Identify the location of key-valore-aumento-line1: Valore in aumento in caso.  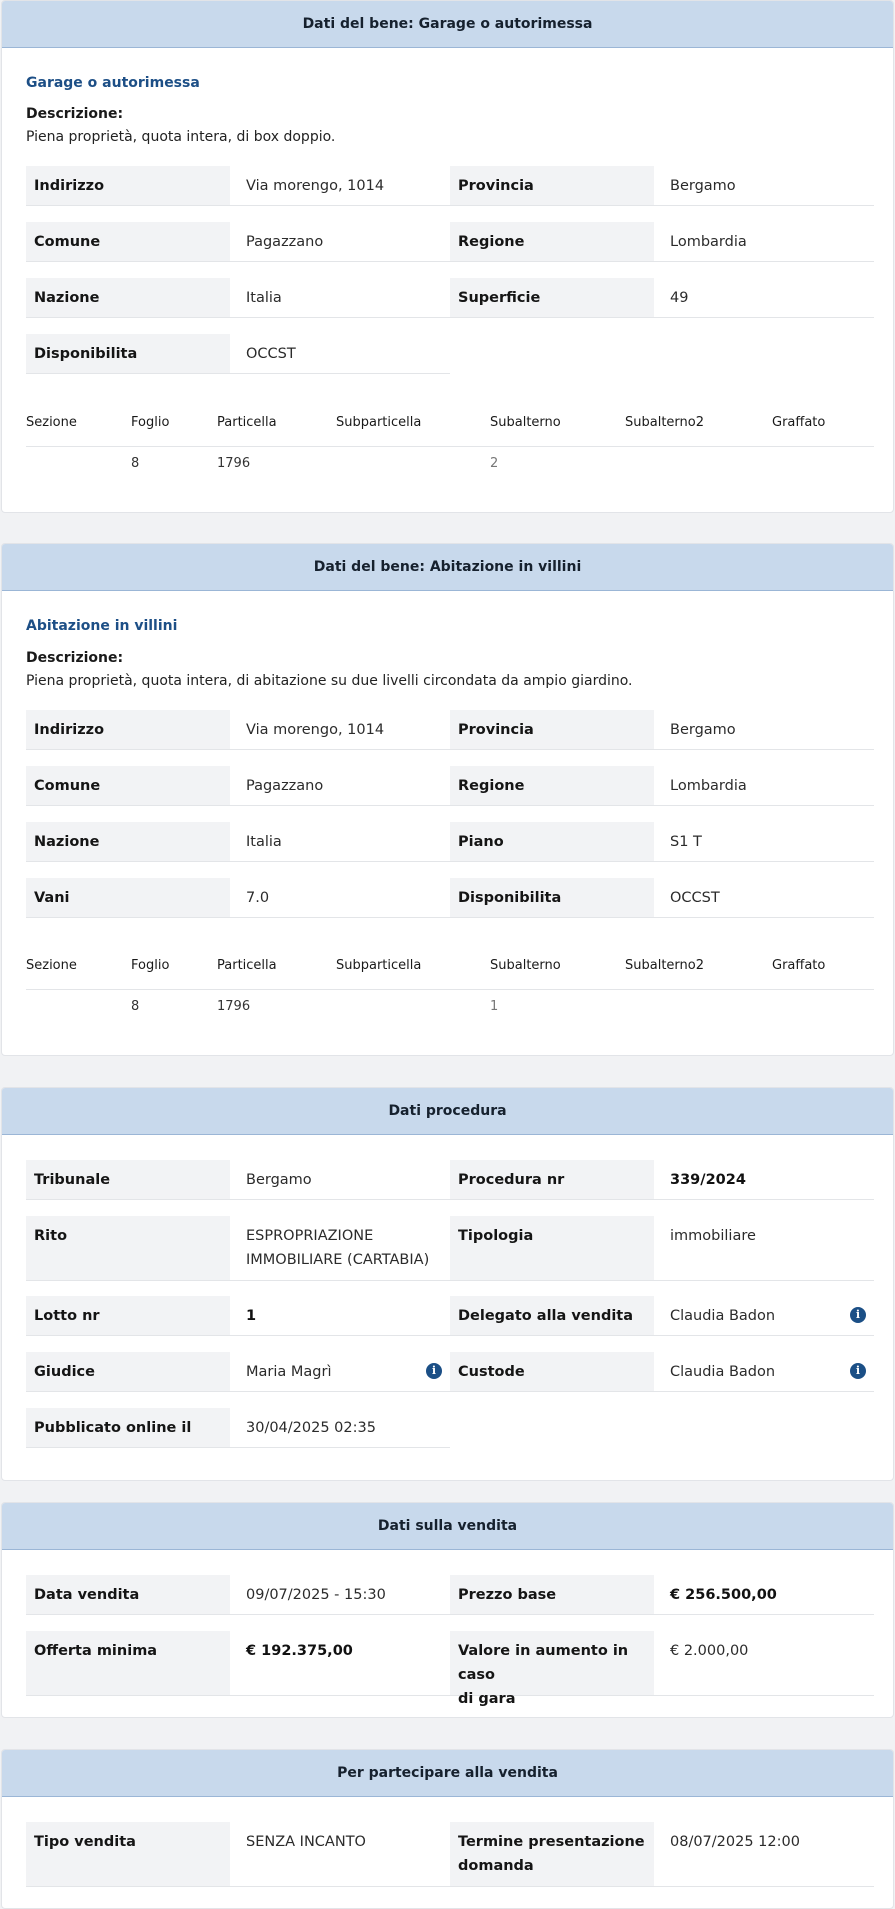
(543, 1663).